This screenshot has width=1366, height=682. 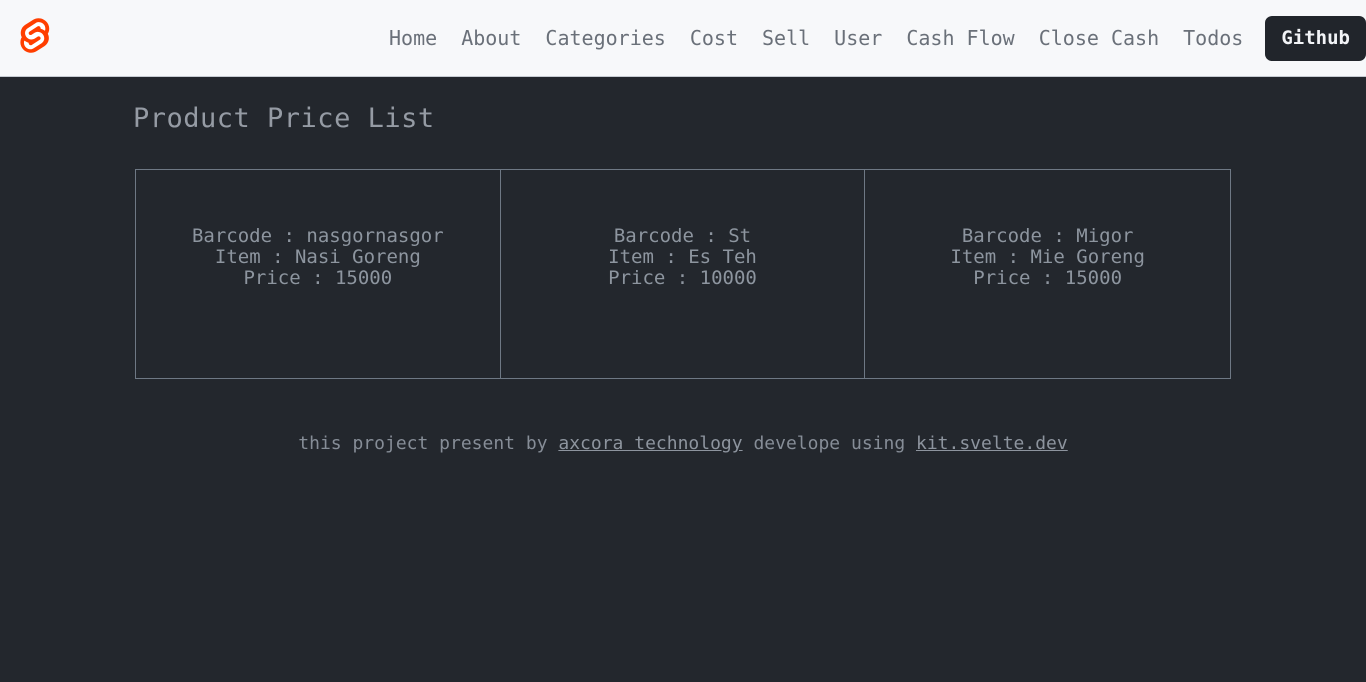 What do you see at coordinates (1047, 236) in the screenshot?
I see `product-barcode: Barcode : Migor` at bounding box center [1047, 236].